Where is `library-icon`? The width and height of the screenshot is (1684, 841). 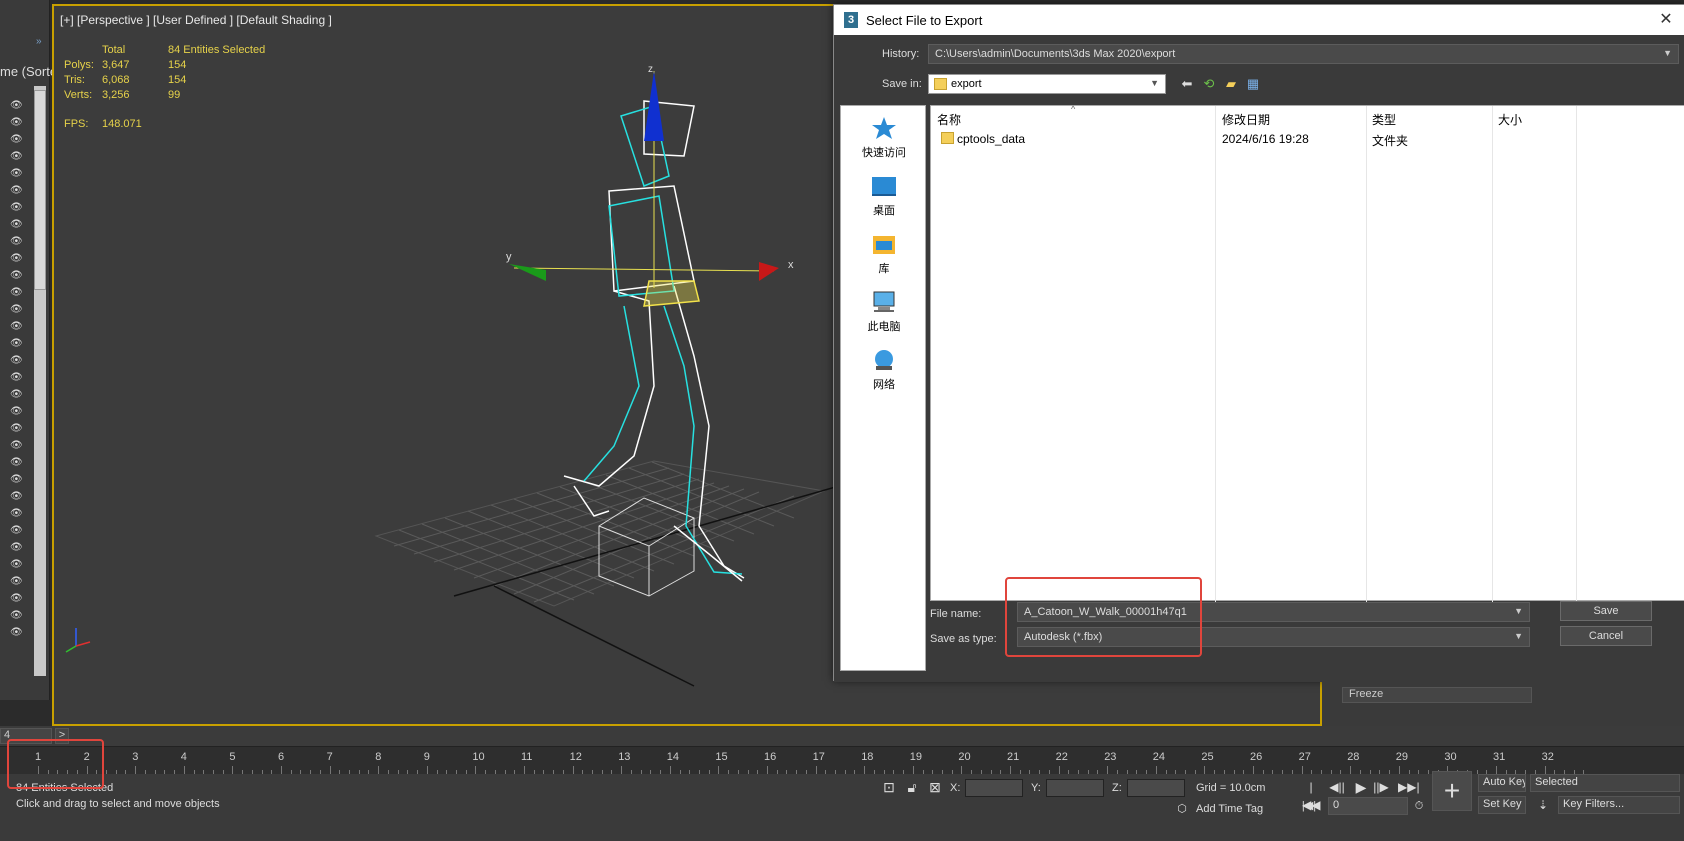
library-icon is located at coordinates (884, 245).